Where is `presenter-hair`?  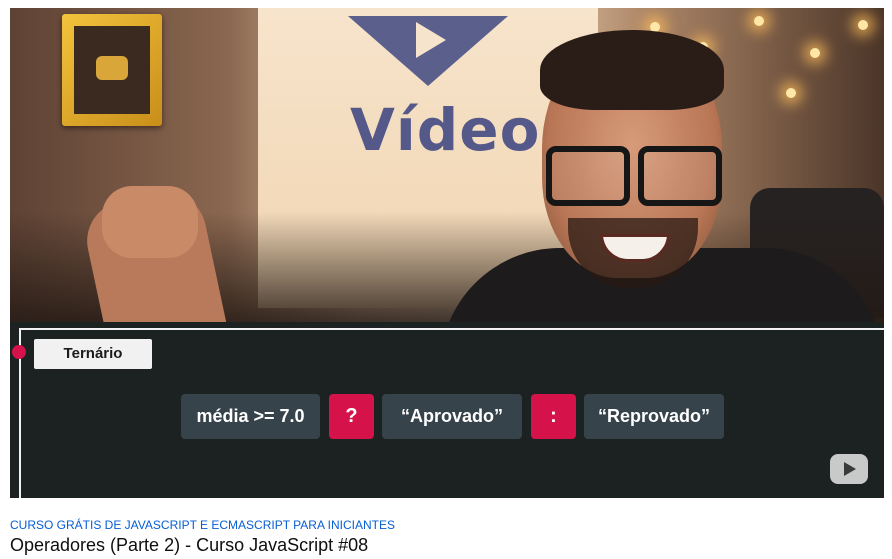 presenter-hair is located at coordinates (632, 70).